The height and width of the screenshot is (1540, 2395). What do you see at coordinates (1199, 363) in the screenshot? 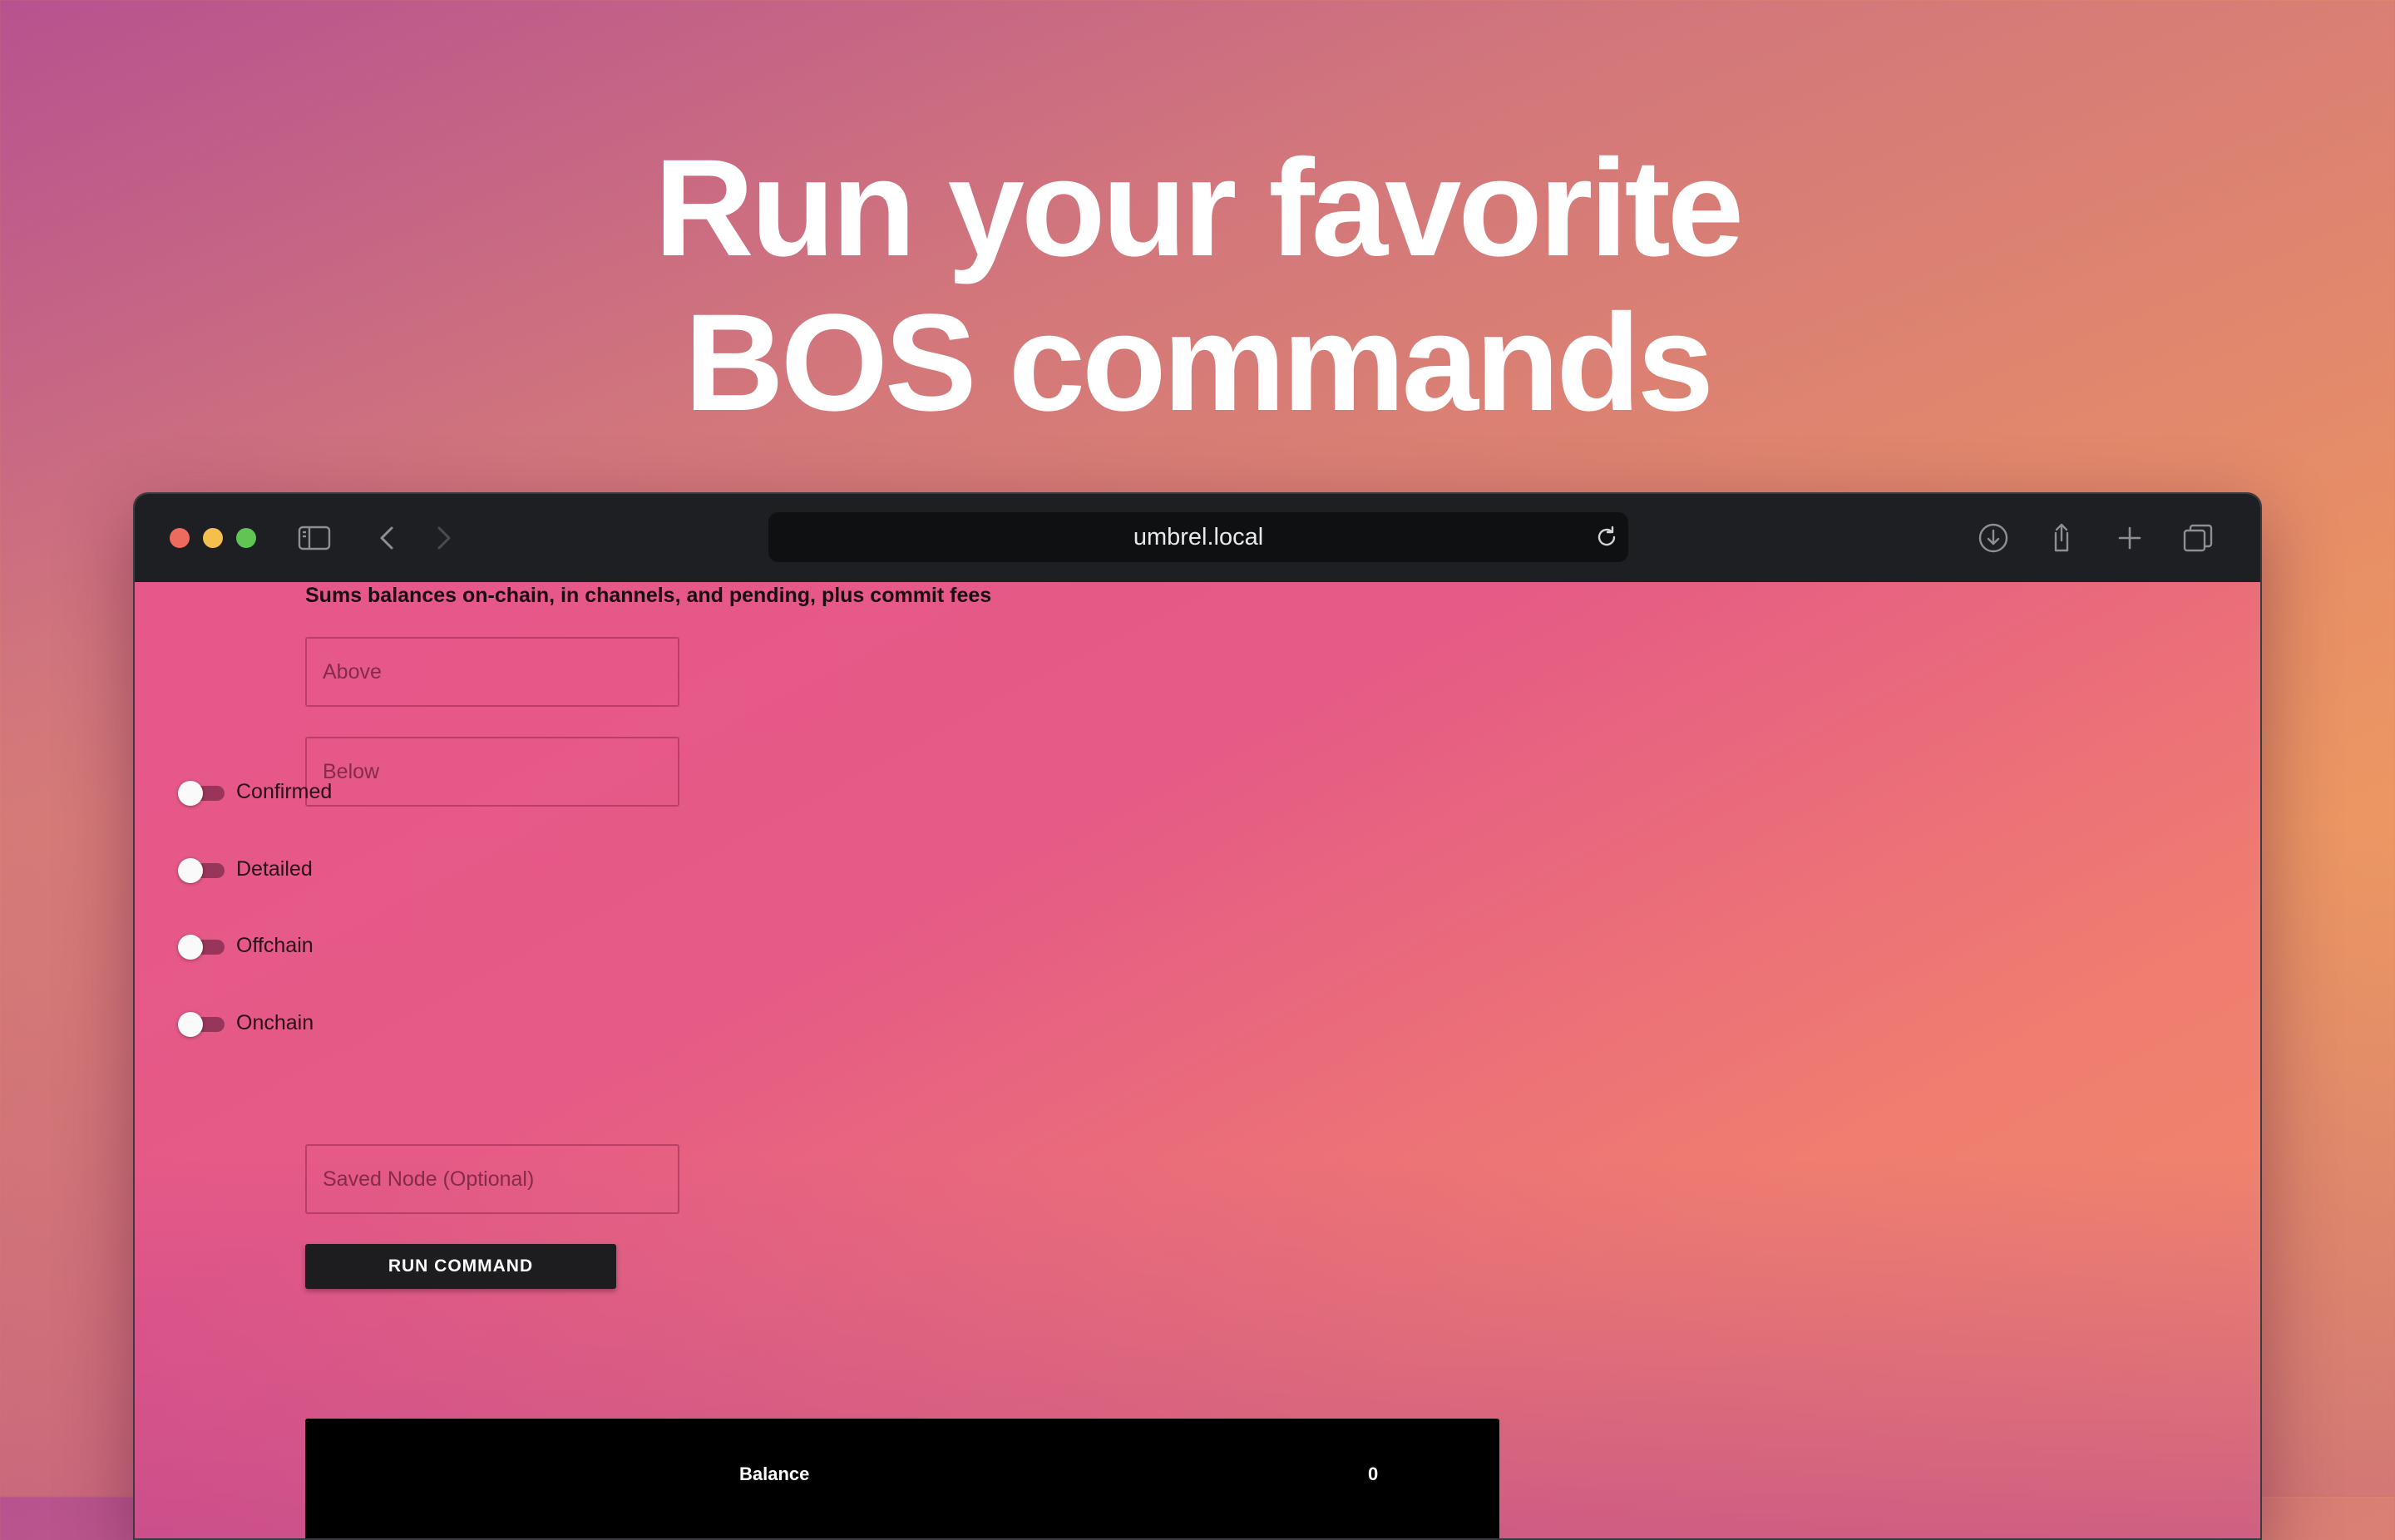
I see `hero-title-line-2: BOS commands` at bounding box center [1199, 363].